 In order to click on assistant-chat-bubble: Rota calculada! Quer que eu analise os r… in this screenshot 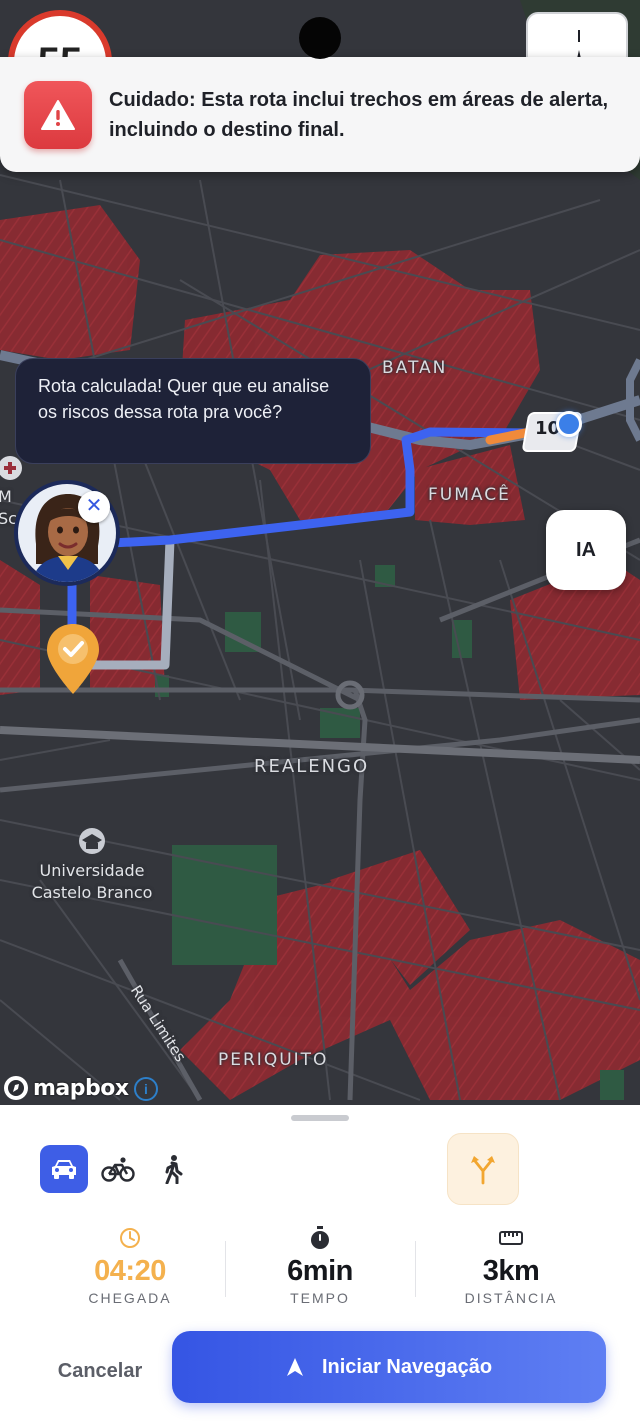, I will do `click(193, 411)`.